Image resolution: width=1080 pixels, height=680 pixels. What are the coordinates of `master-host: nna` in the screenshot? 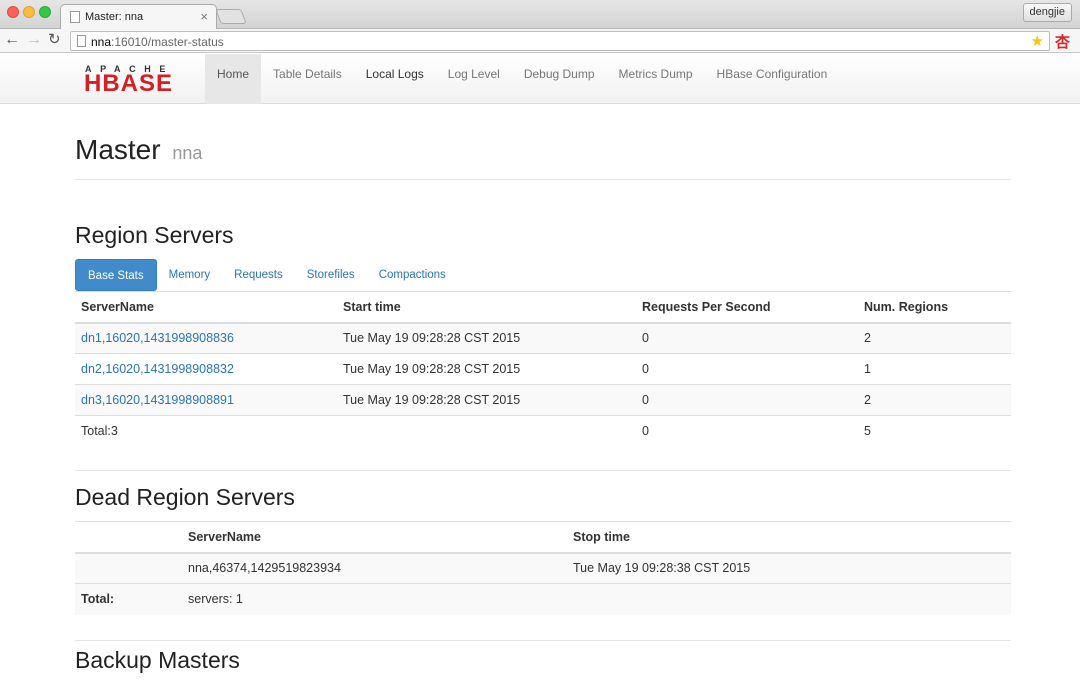 It's located at (187, 153).